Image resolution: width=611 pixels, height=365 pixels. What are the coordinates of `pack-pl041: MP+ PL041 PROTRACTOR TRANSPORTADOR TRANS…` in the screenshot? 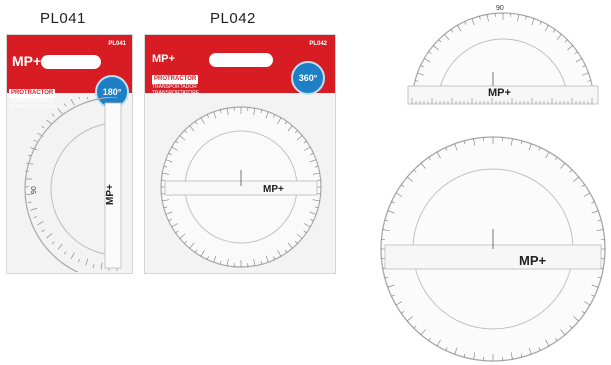 It's located at (69, 154).